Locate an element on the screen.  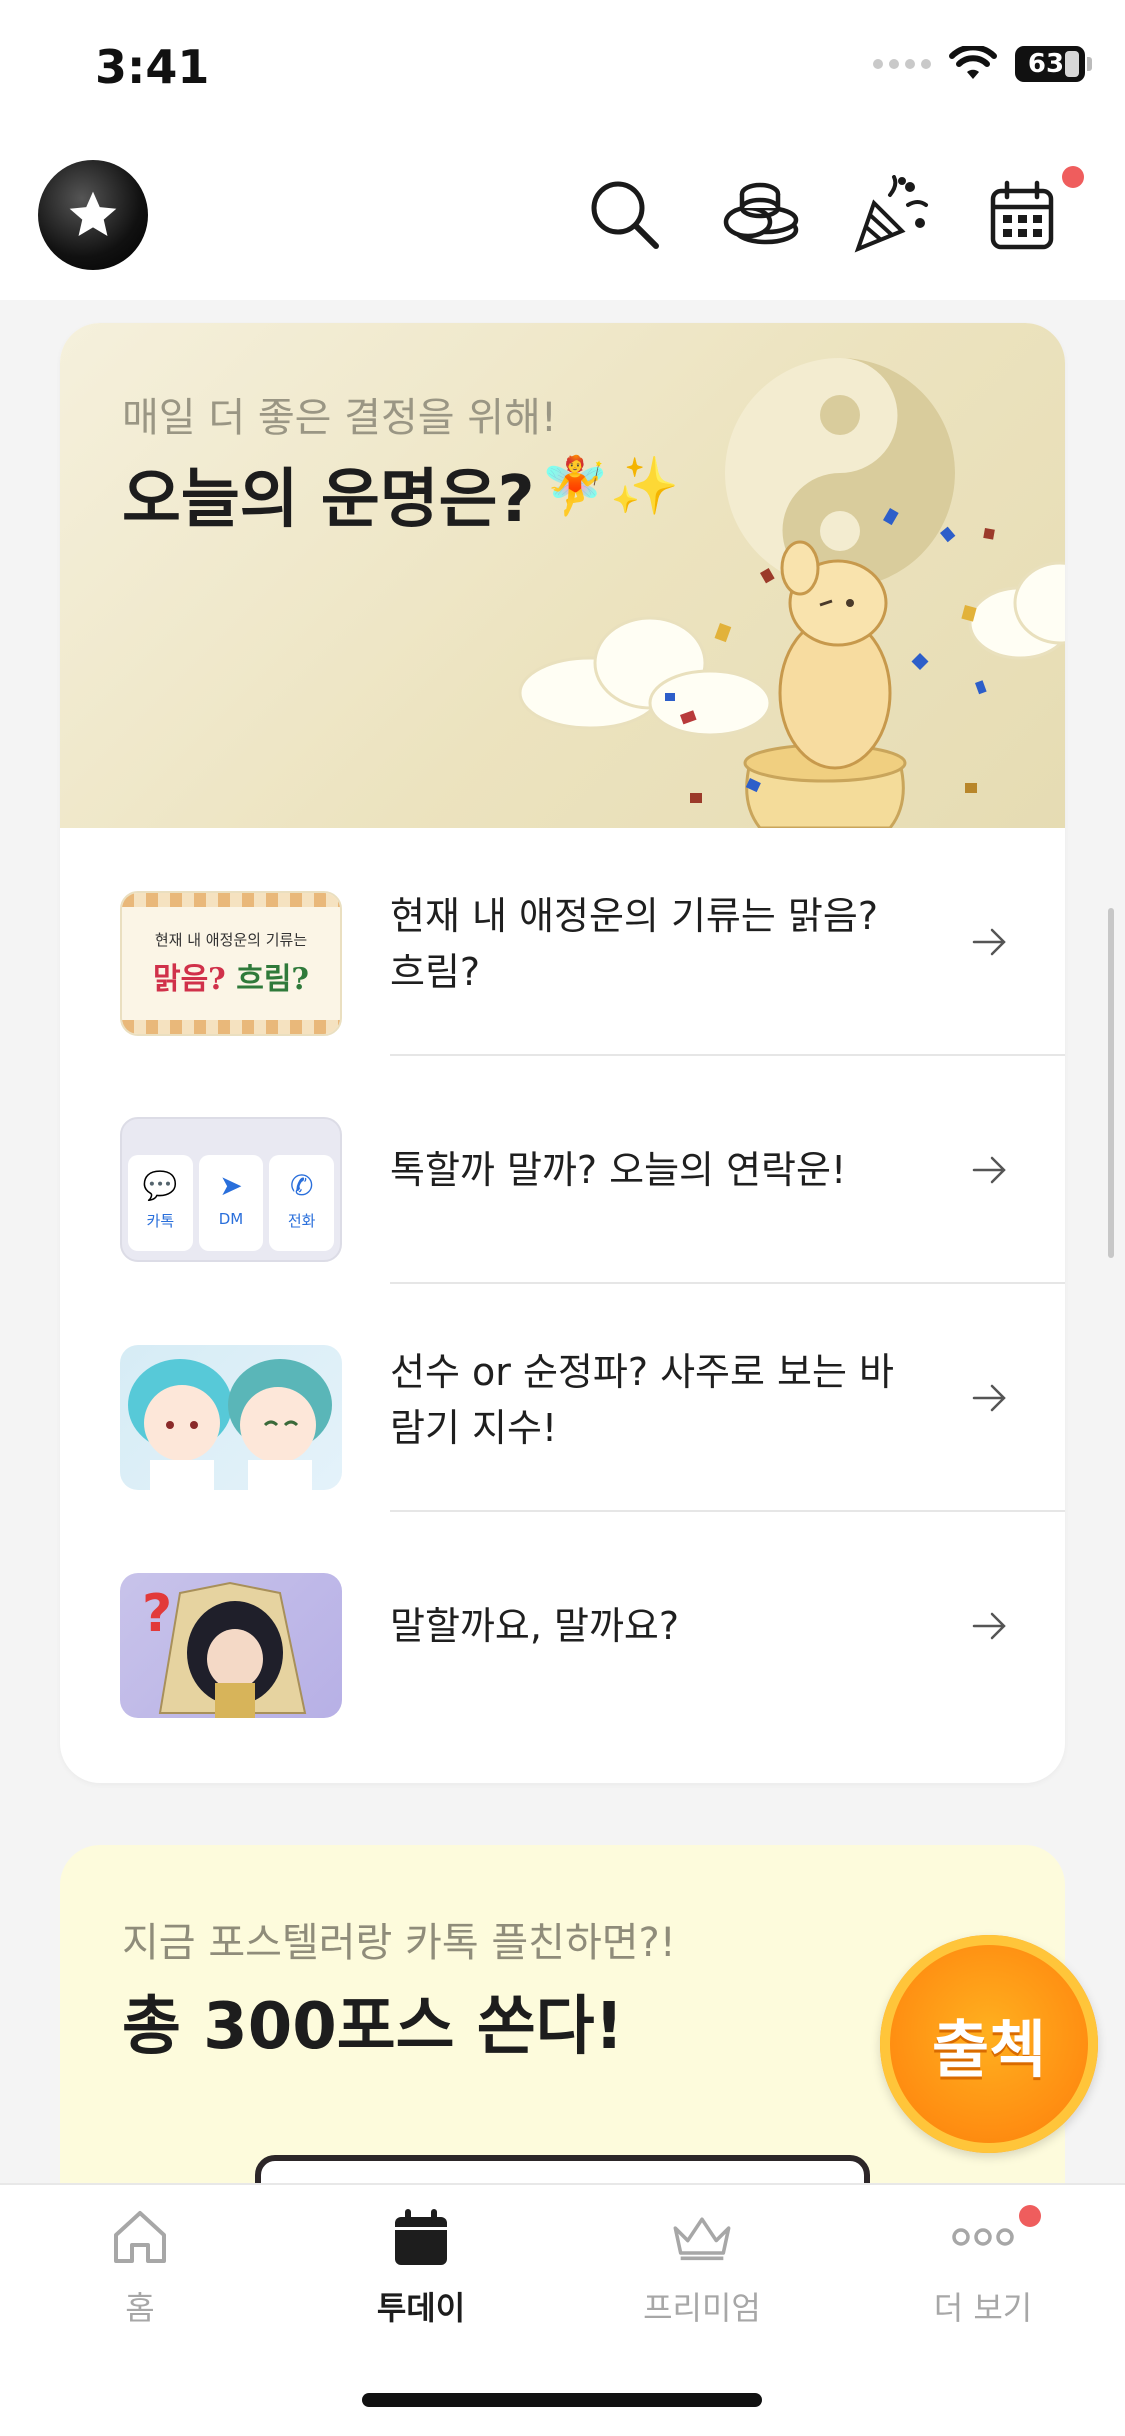
chat-icon: 💬 is located at coordinates (160, 1185).